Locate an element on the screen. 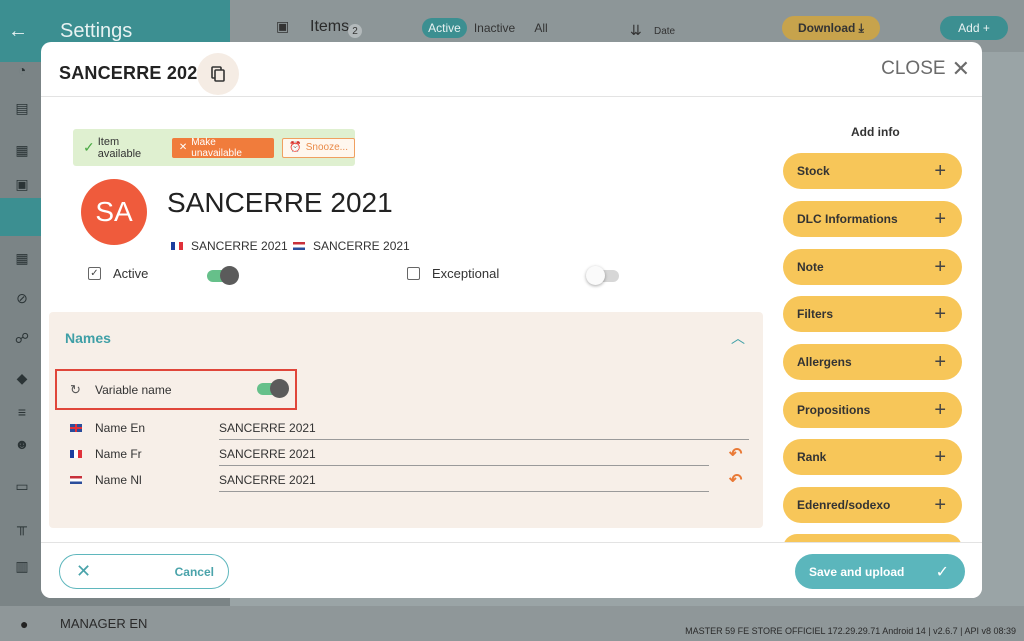  variable-name-label: Variable name is located at coordinates (133, 390).